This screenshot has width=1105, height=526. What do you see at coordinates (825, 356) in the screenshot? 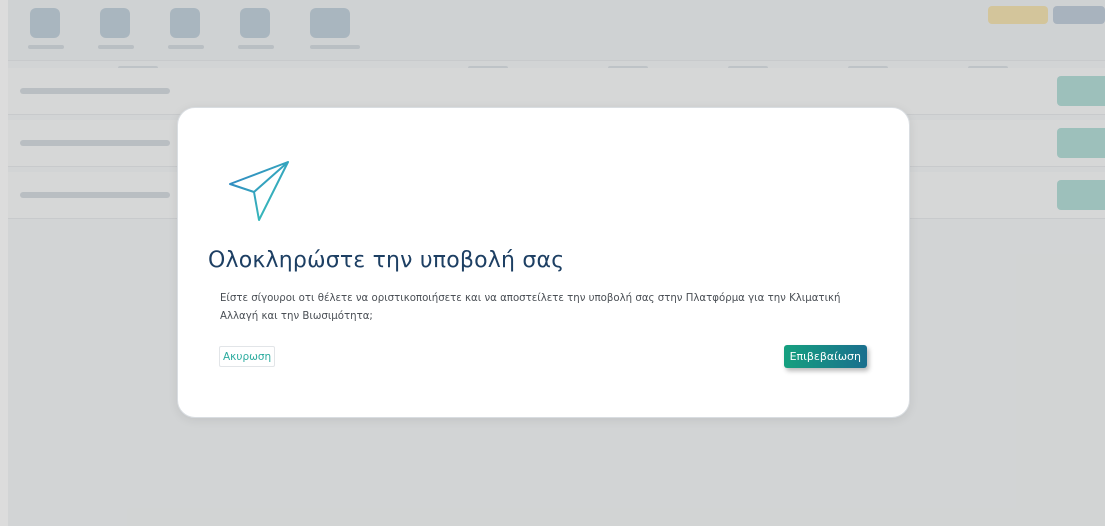
I see `confirm-button: Επιβεβαίωση` at bounding box center [825, 356].